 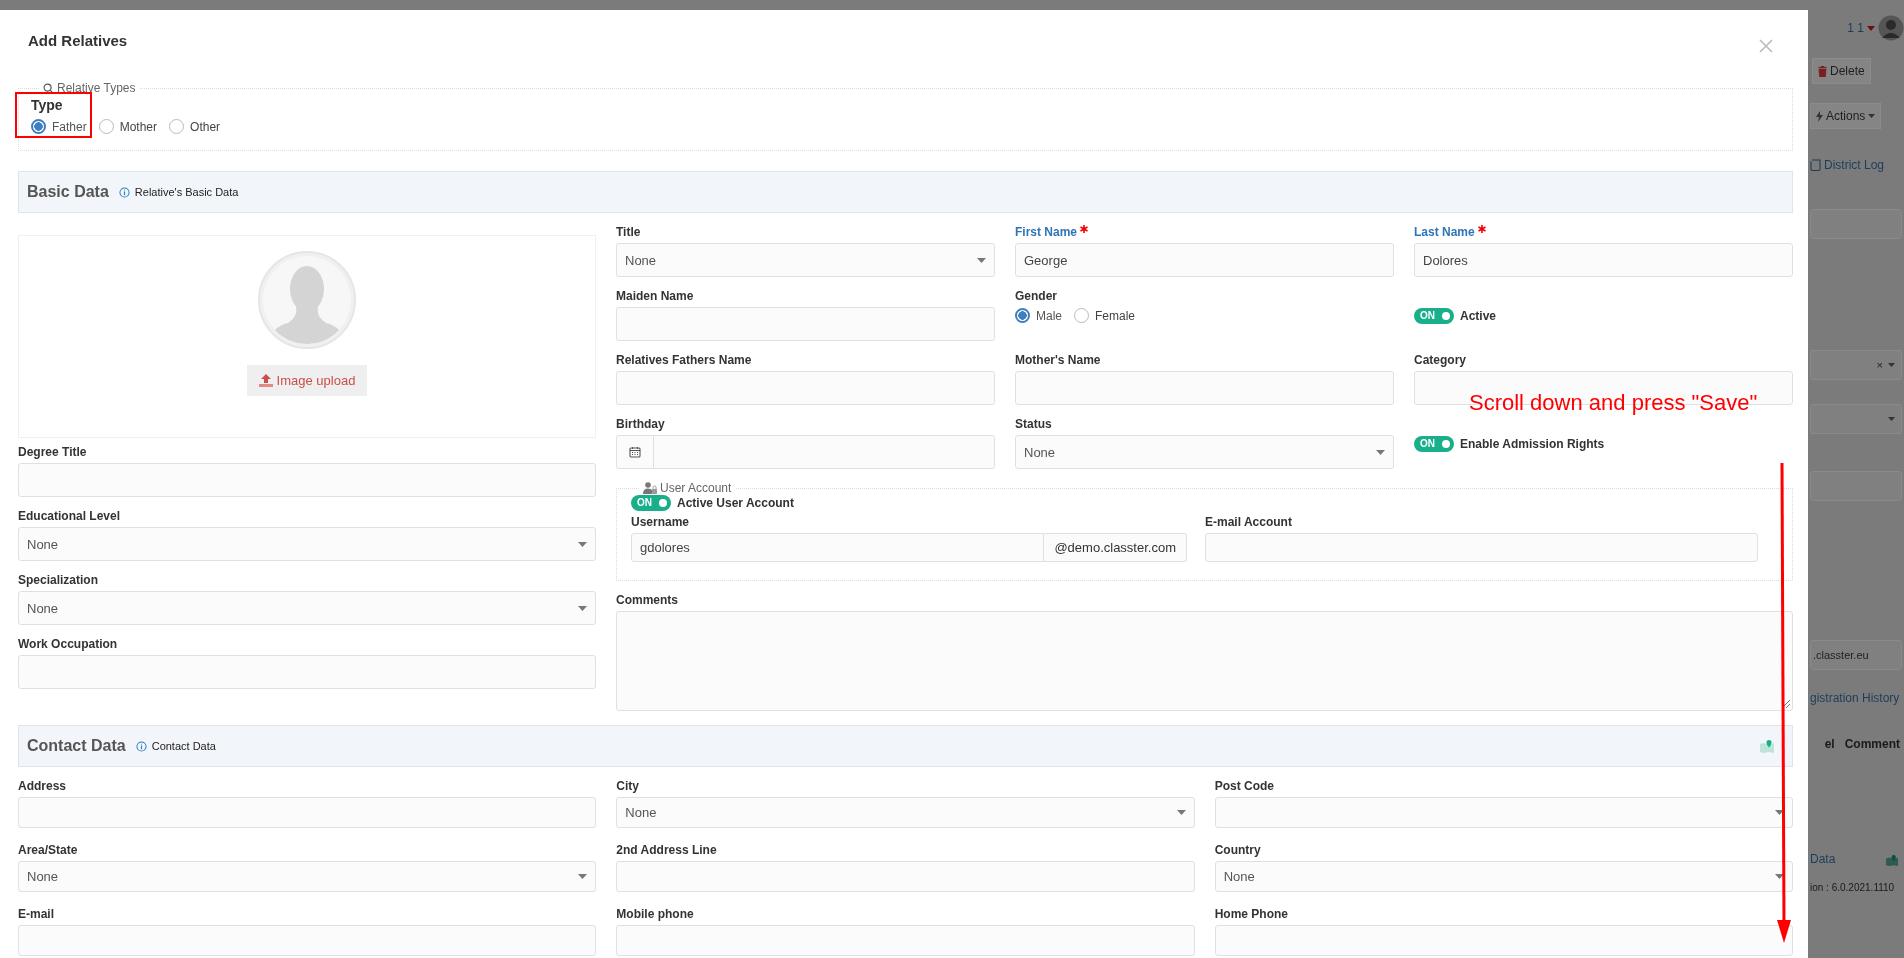 I want to click on field-label: Degree Title, so click(x=53, y=452).